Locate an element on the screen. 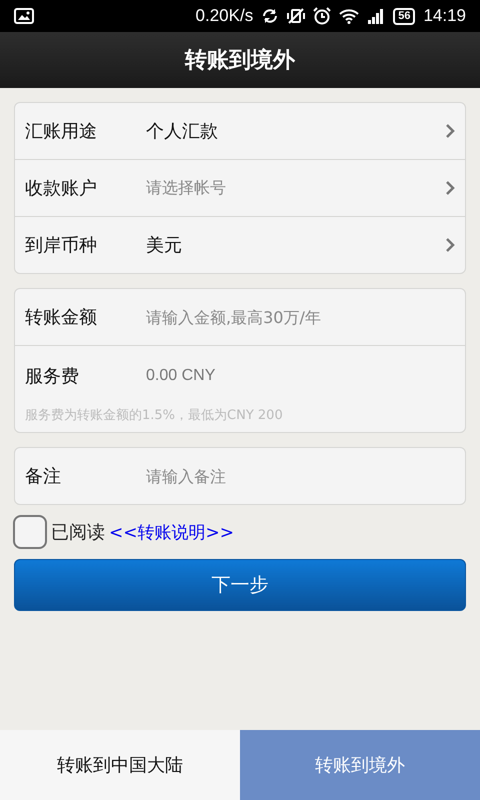 The width and height of the screenshot is (480, 800). network-speed: 0.20K/s is located at coordinates (225, 16).